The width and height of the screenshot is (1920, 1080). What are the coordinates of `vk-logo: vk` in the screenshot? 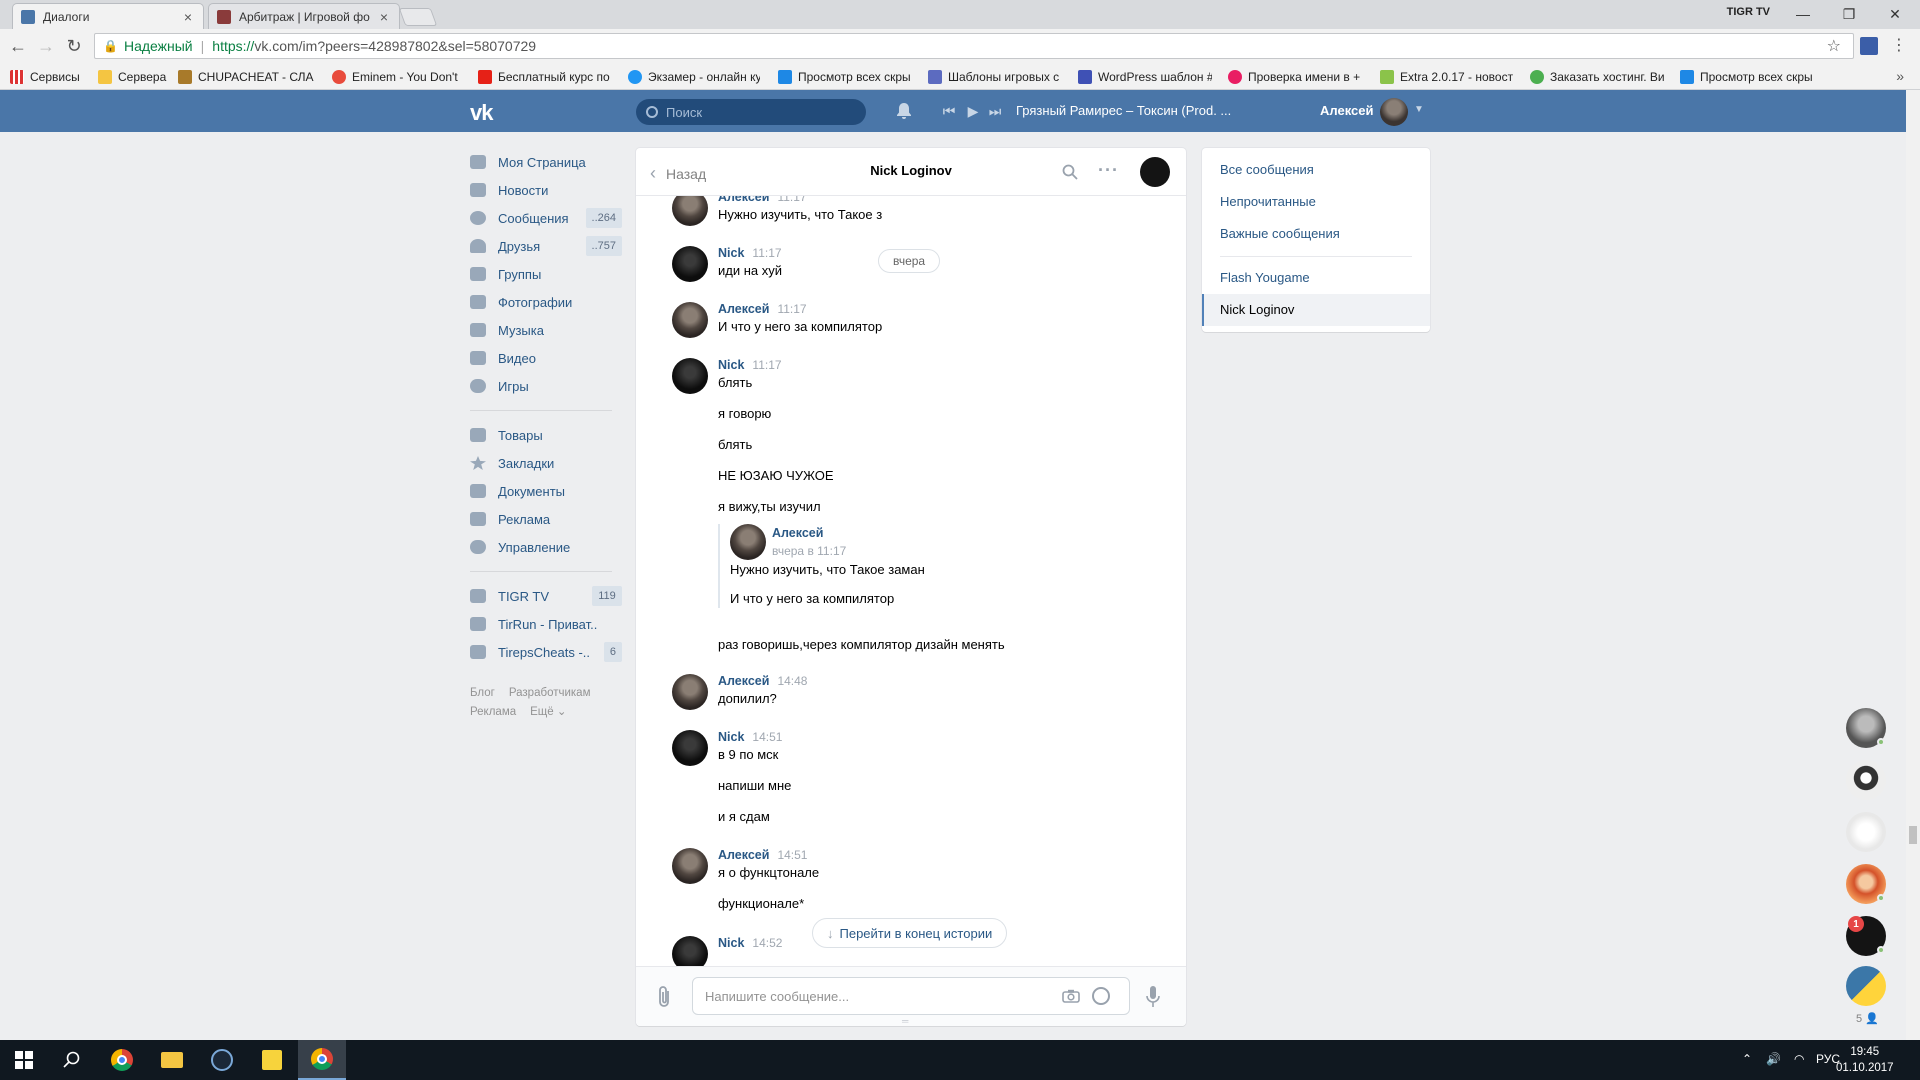 It's located at (487, 112).